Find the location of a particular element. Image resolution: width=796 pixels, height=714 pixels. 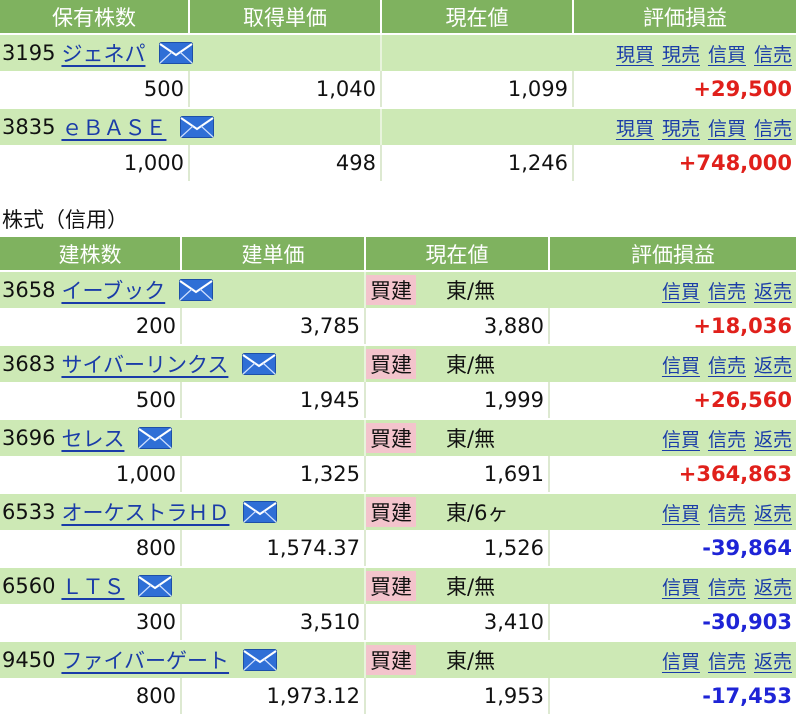

value-cost: 1,945 is located at coordinates (274, 400).